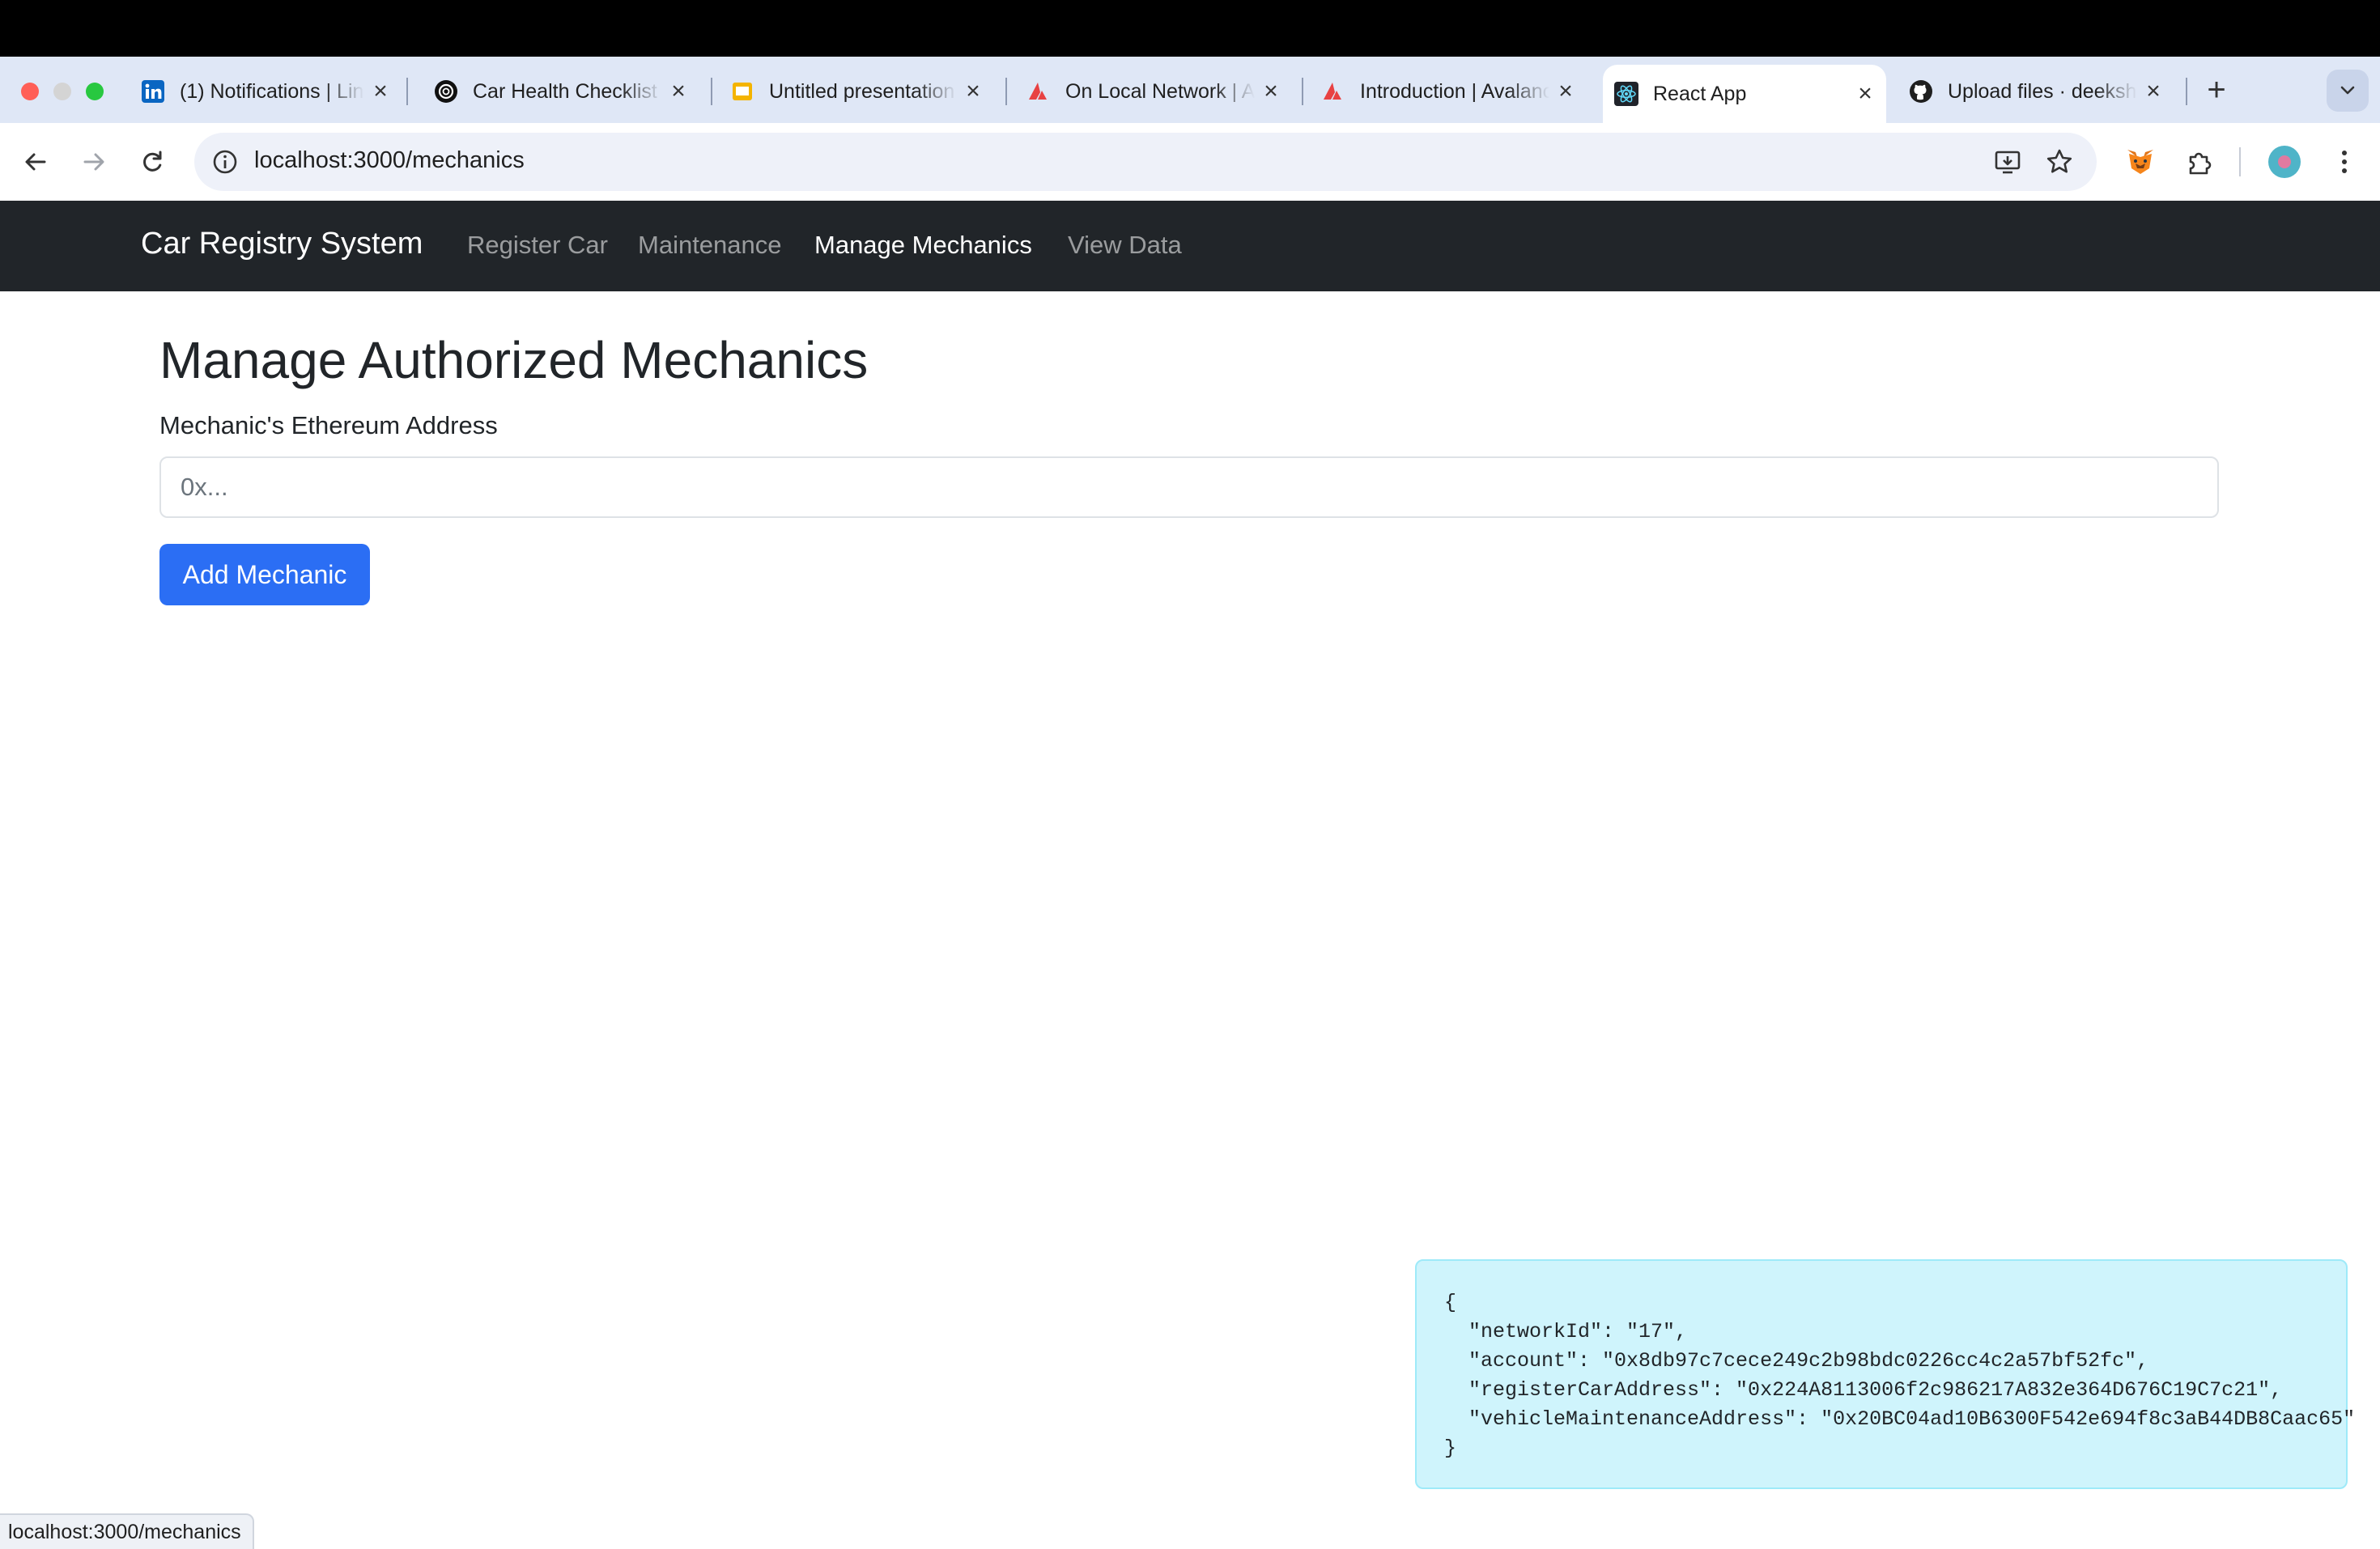 This screenshot has height=1549, width=2380. Describe the element at coordinates (1921, 91) in the screenshot. I see `github-icon` at that location.